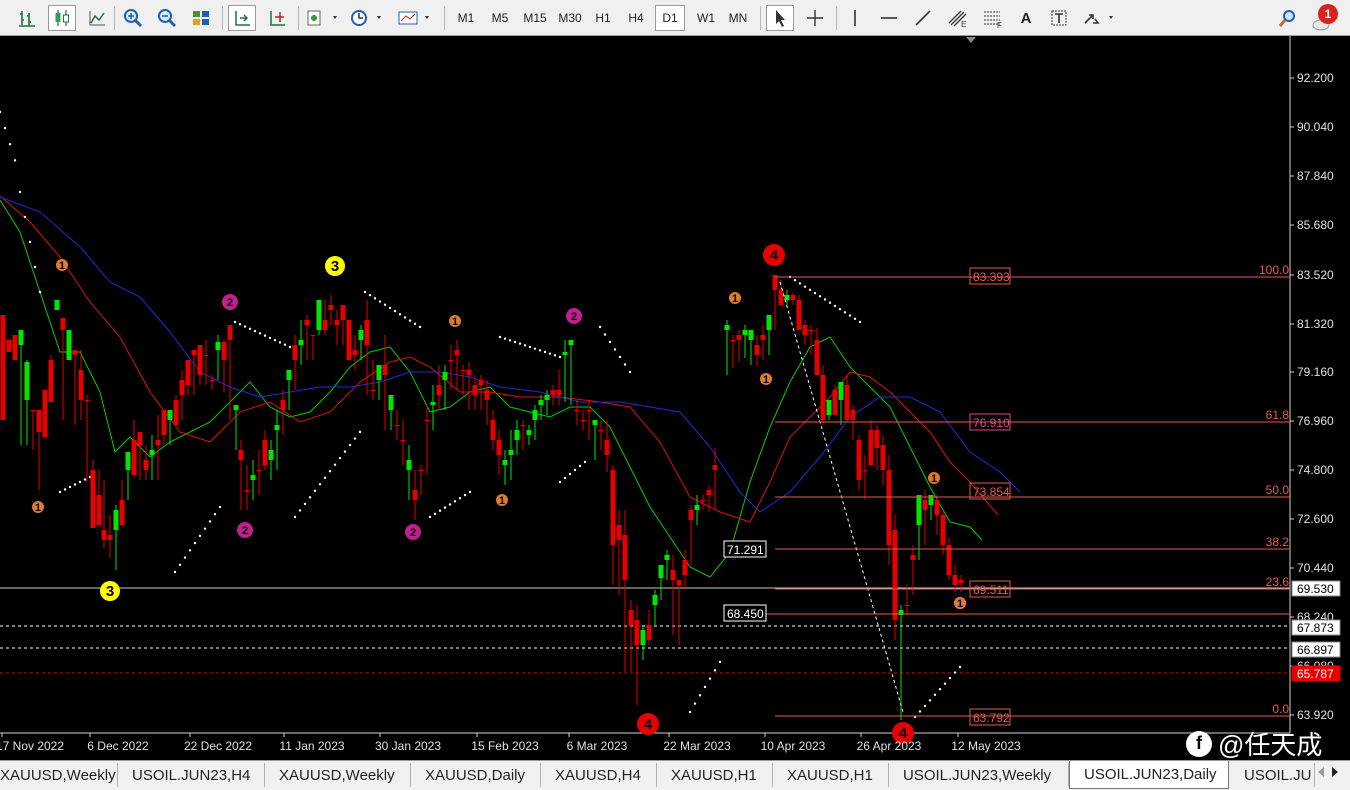  I want to click on crosshair-icon, so click(815, 18).